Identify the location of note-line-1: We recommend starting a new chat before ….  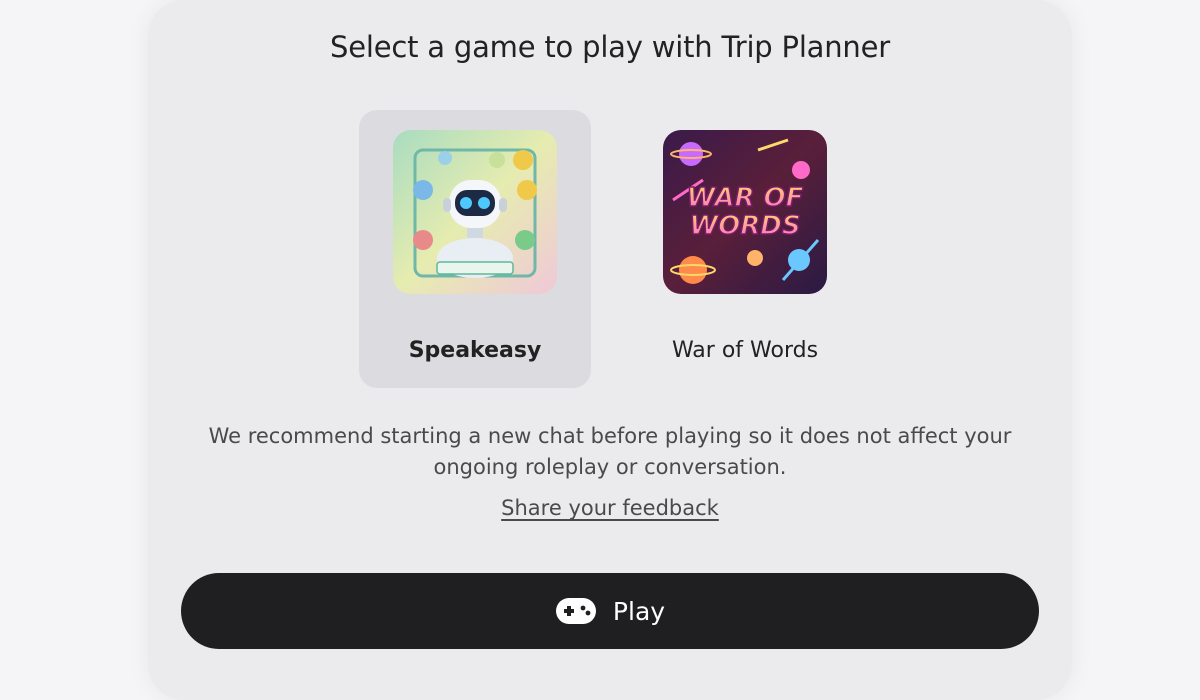
(610, 436).